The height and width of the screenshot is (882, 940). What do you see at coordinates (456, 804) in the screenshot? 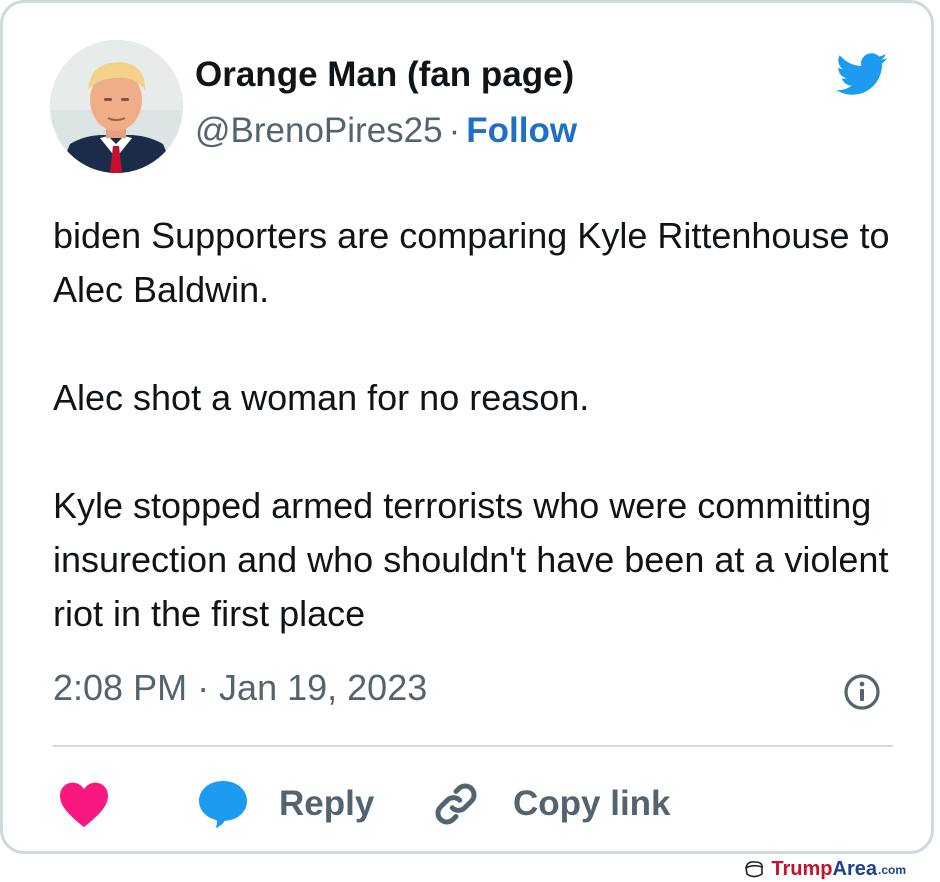
I see `link-icon` at bounding box center [456, 804].